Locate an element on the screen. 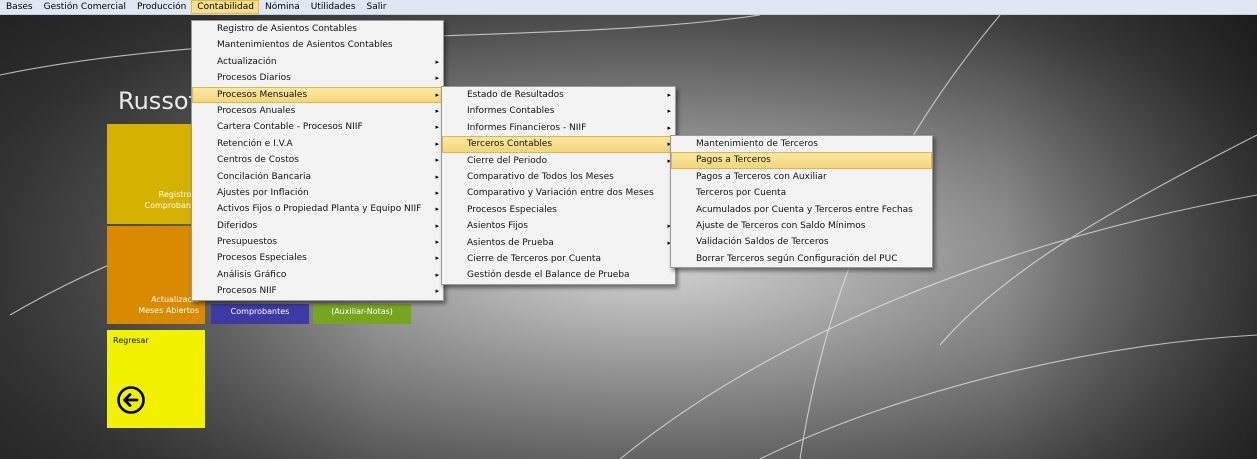 This screenshot has width=1257, height=459. menubar-item-produccion: Producción is located at coordinates (161, 7).